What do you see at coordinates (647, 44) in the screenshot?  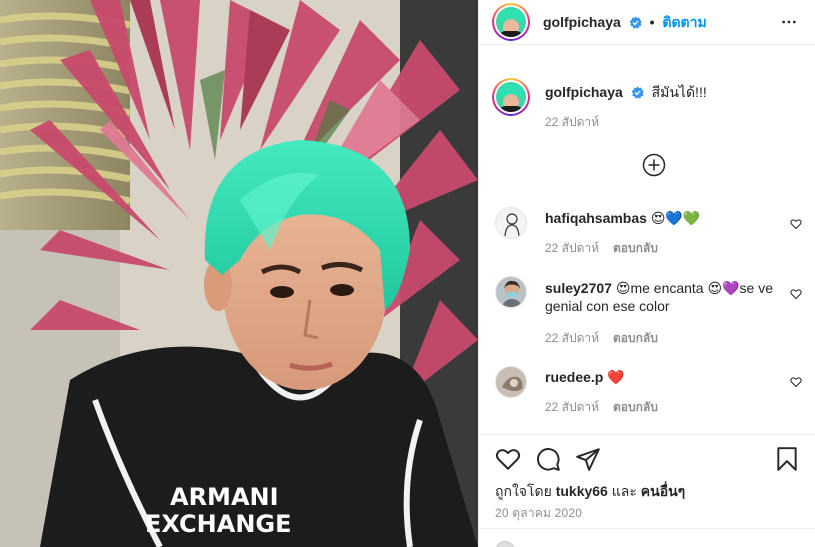 I see `header-divider` at bounding box center [647, 44].